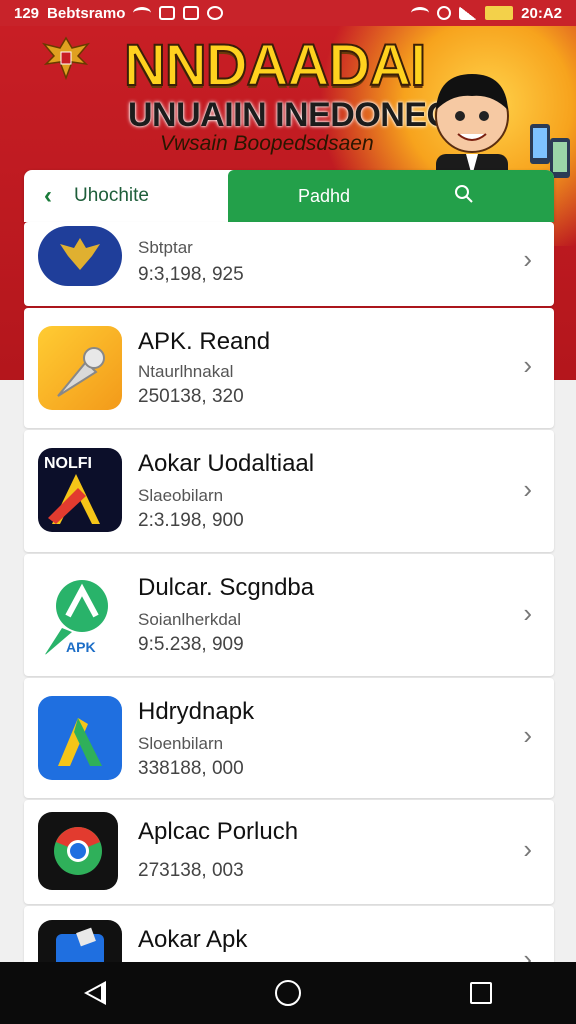 The height and width of the screenshot is (1024, 576). What do you see at coordinates (480, 993) in the screenshot?
I see `recents-icon` at bounding box center [480, 993].